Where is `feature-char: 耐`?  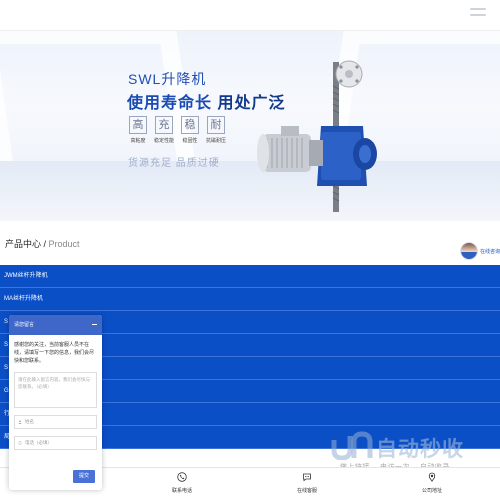
feature-char: 耐 is located at coordinates (216, 125).